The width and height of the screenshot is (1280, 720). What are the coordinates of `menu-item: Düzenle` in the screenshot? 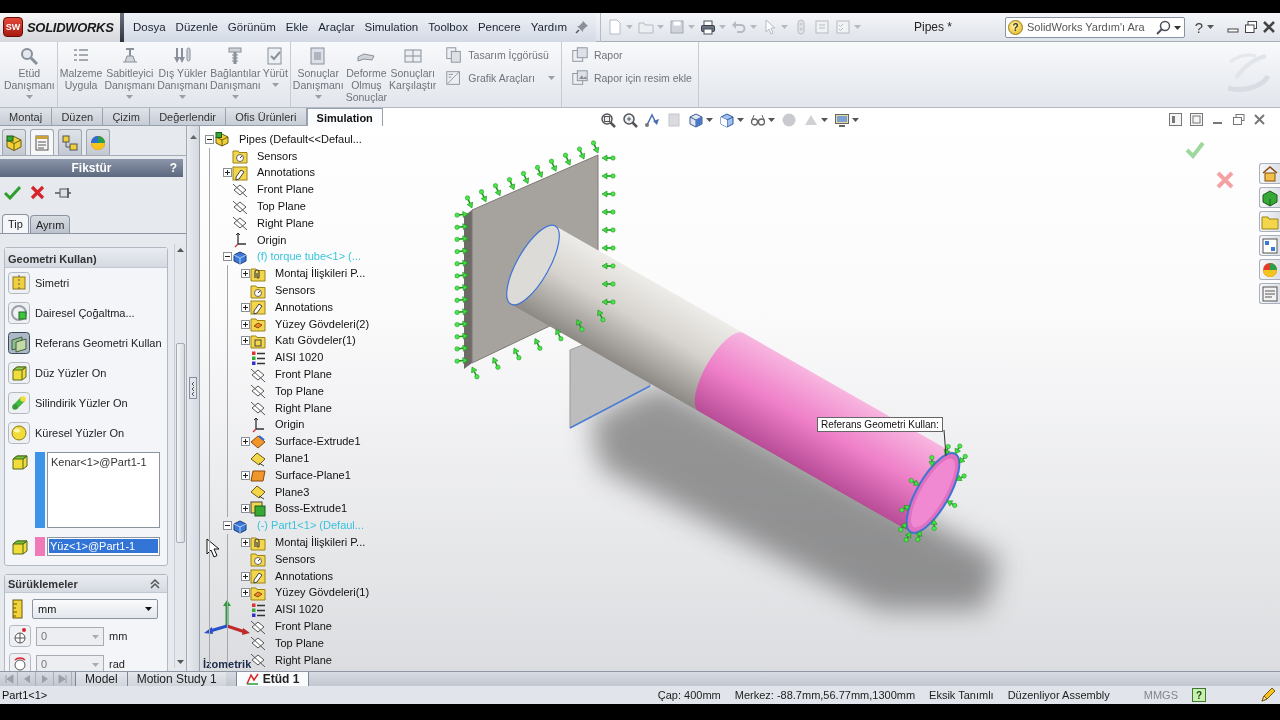 It's located at (196, 27).